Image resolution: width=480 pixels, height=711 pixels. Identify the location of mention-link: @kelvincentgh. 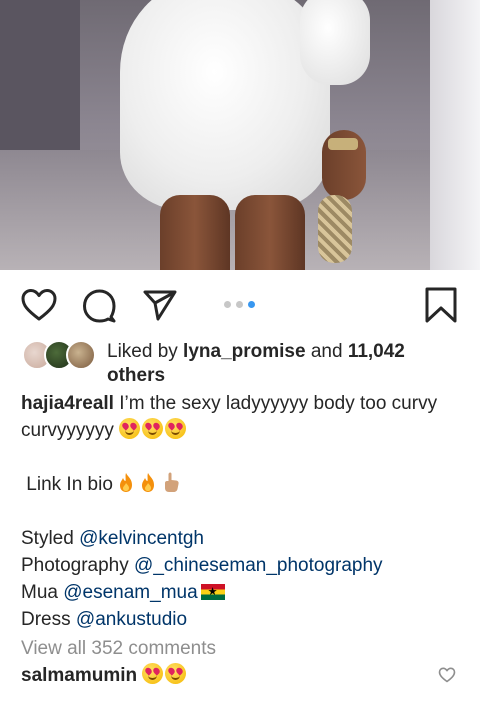
(141, 538).